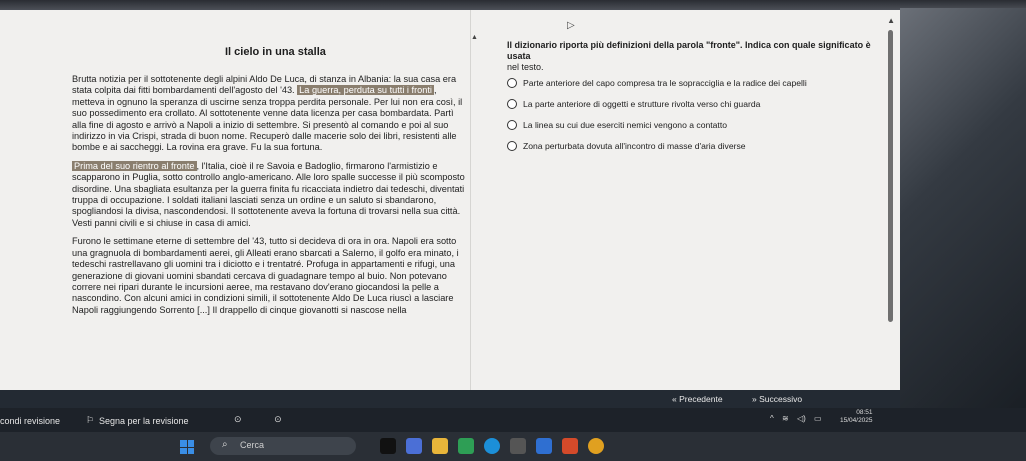  I want to click on pinned-apps, so click(492, 446).